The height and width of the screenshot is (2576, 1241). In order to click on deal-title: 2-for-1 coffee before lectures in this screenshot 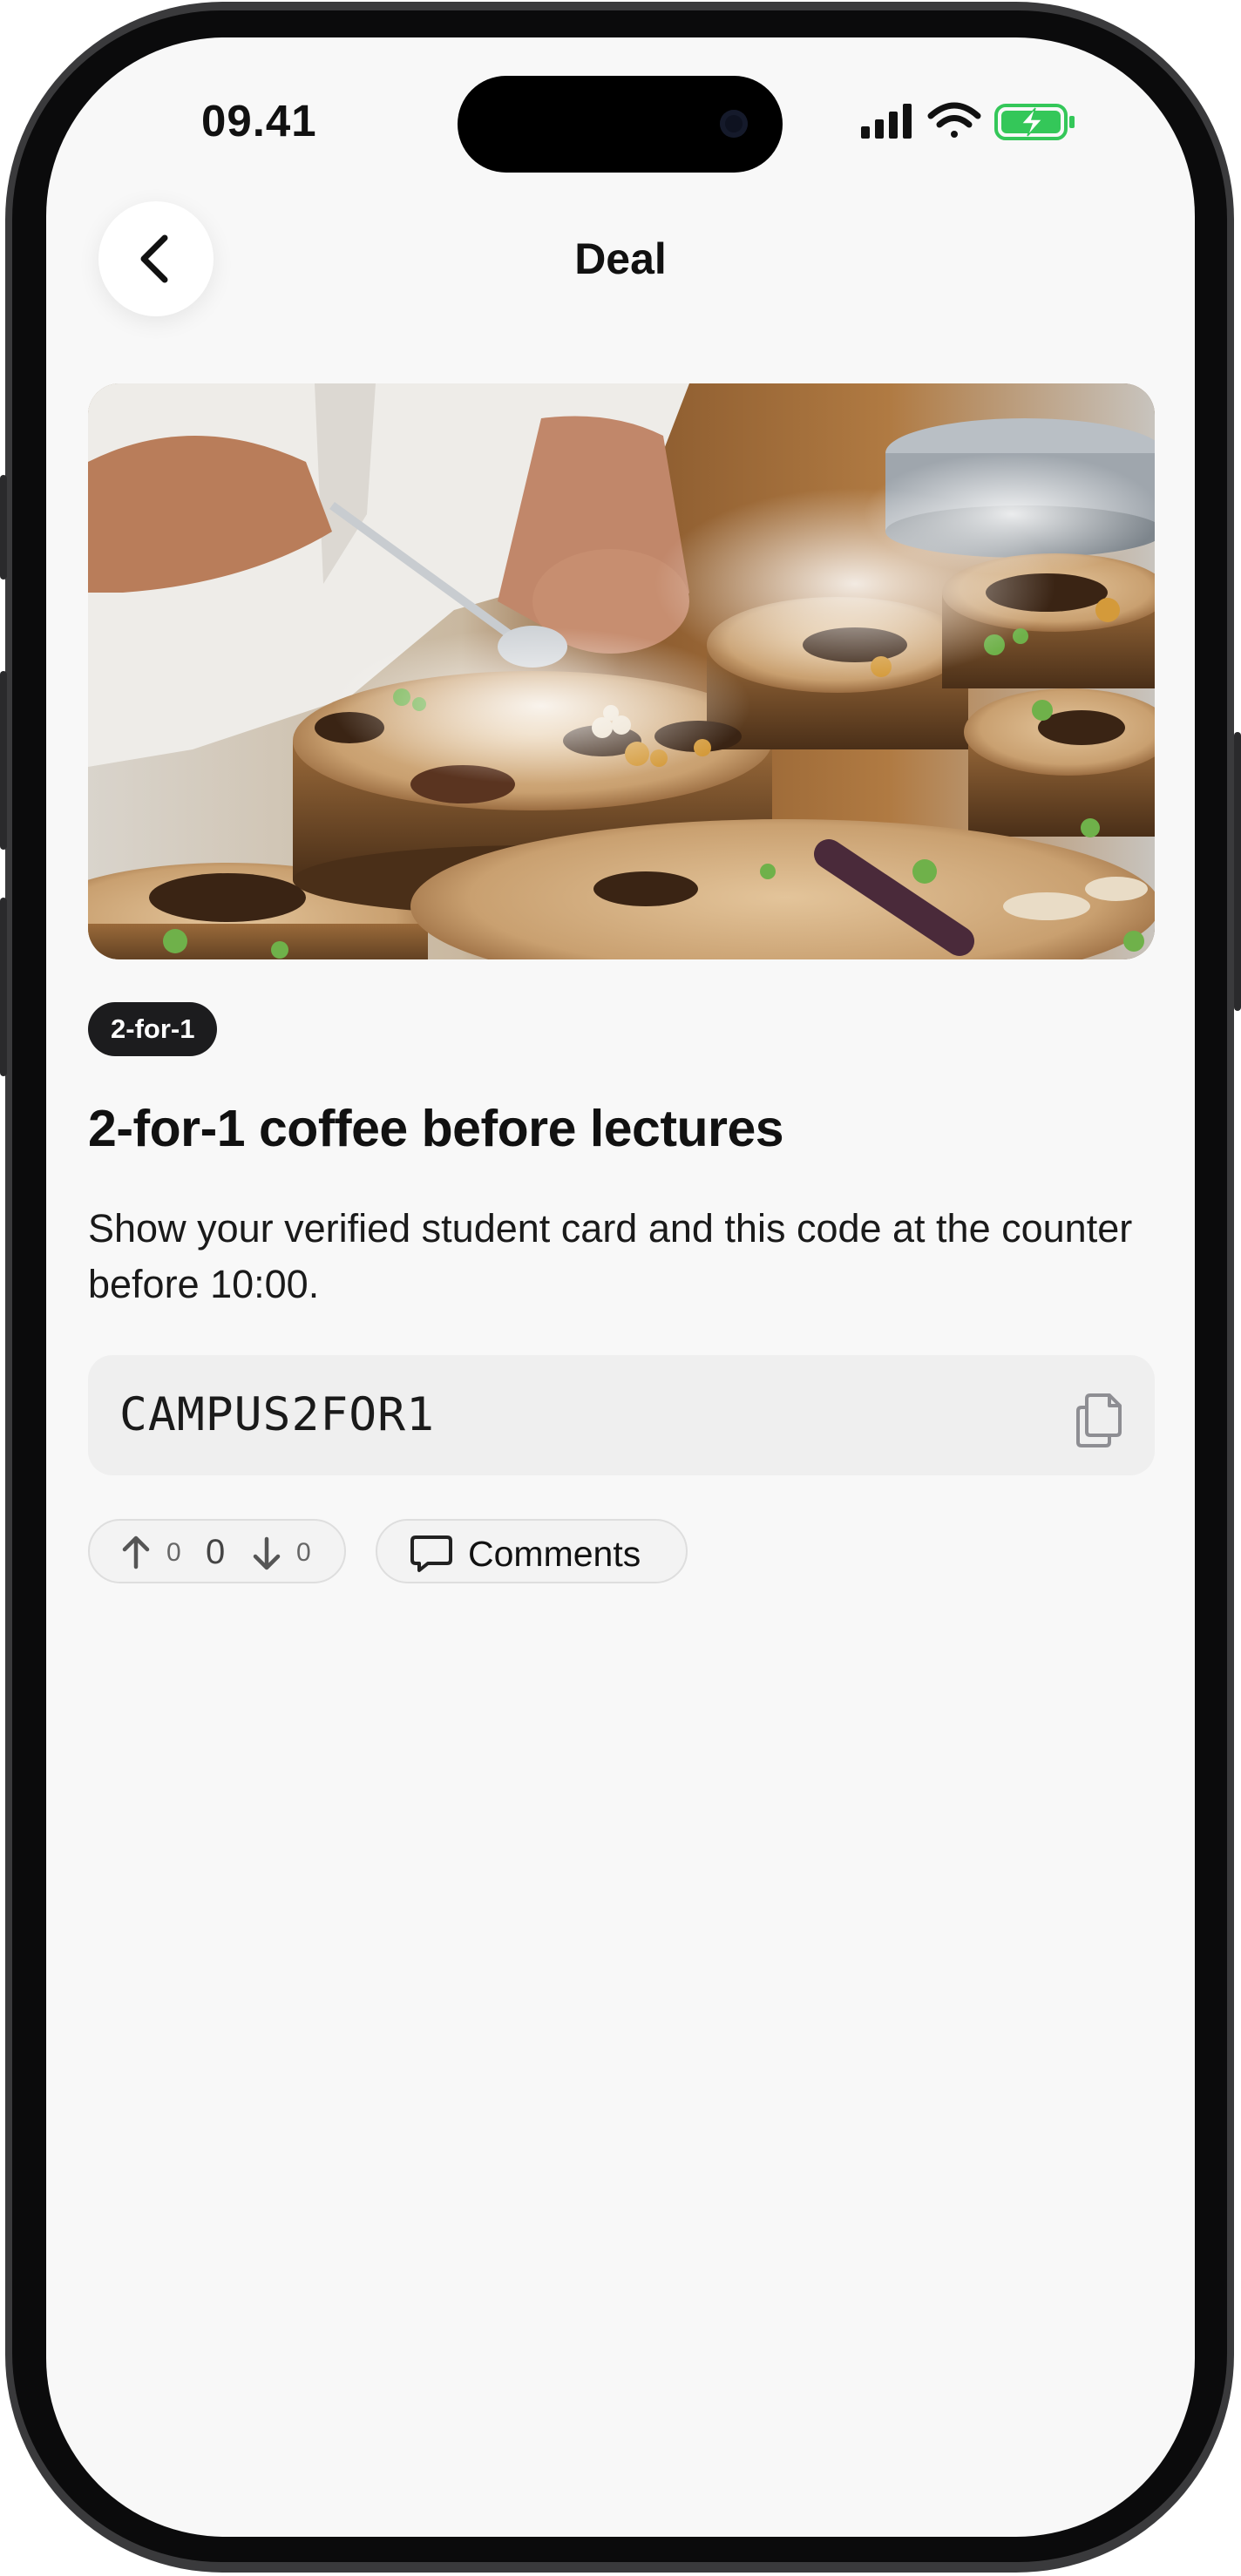, I will do `click(436, 1129)`.